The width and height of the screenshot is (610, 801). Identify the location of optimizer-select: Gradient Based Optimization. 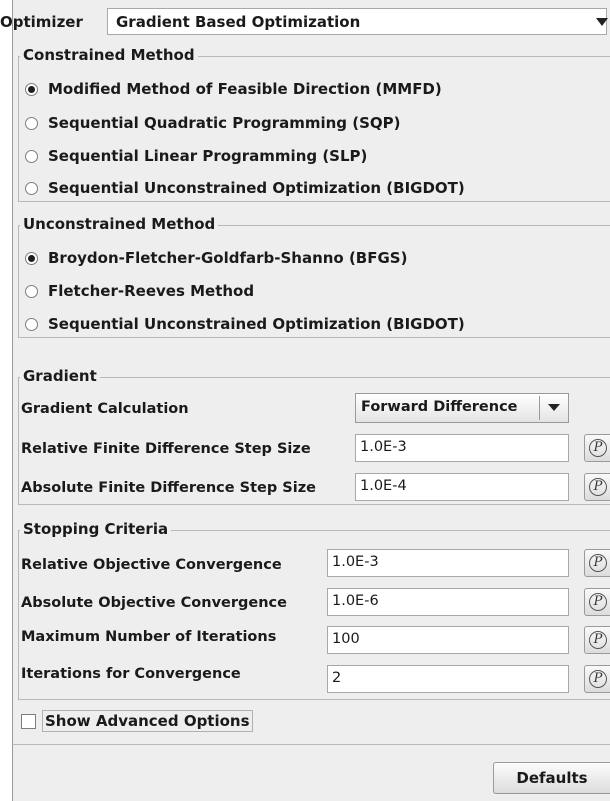
(357, 21).